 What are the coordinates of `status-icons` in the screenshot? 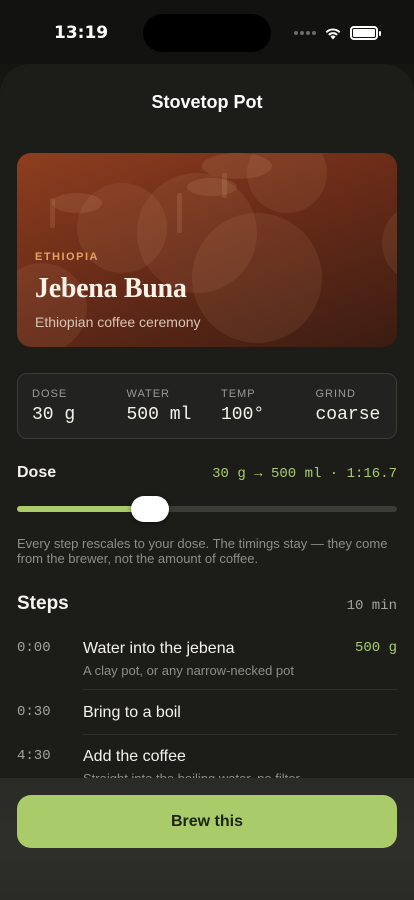 It's located at (337, 33).